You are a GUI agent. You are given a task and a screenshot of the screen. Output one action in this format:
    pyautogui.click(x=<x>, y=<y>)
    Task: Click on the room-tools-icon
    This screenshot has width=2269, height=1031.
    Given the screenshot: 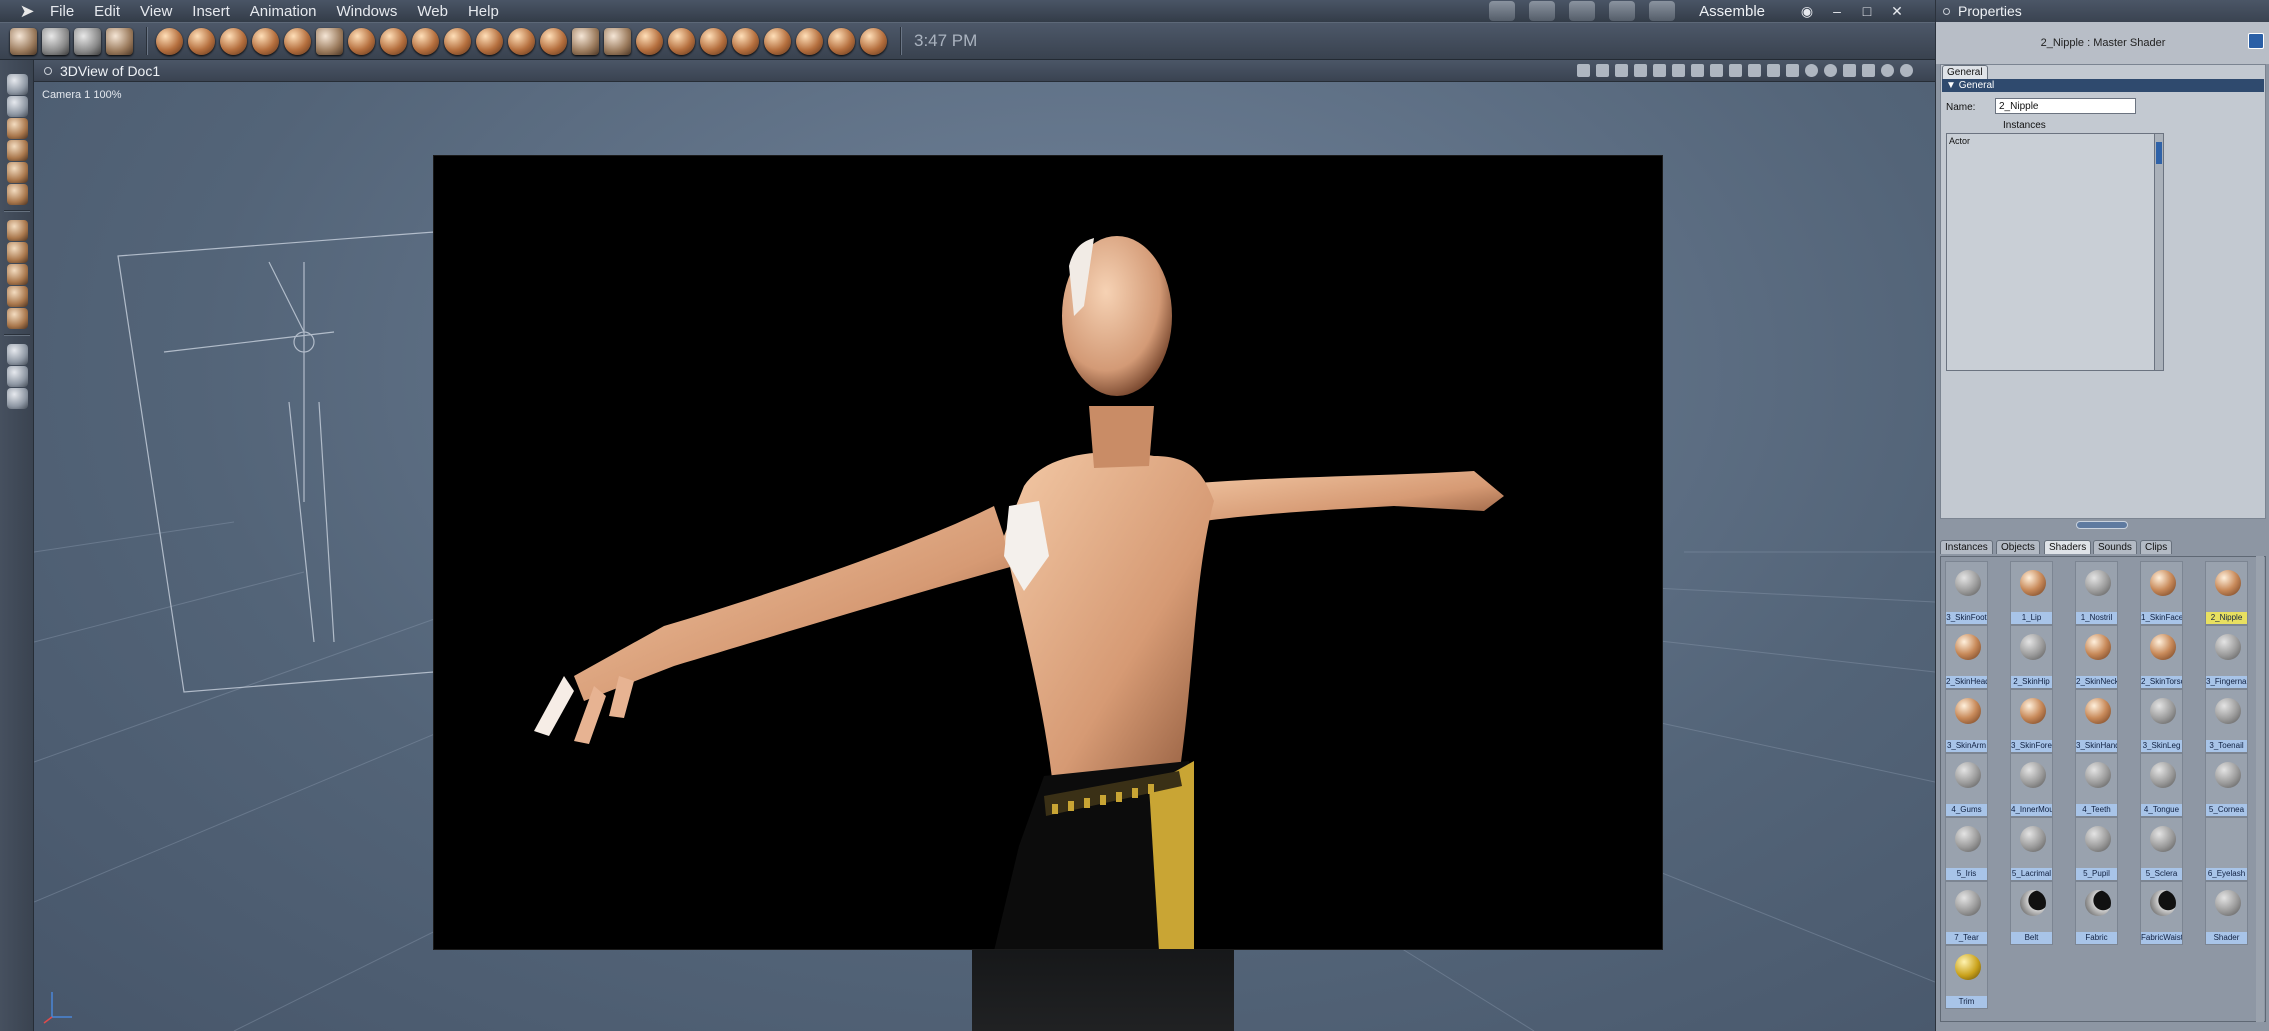 What is the action you would take?
    pyautogui.click(x=1662, y=11)
    